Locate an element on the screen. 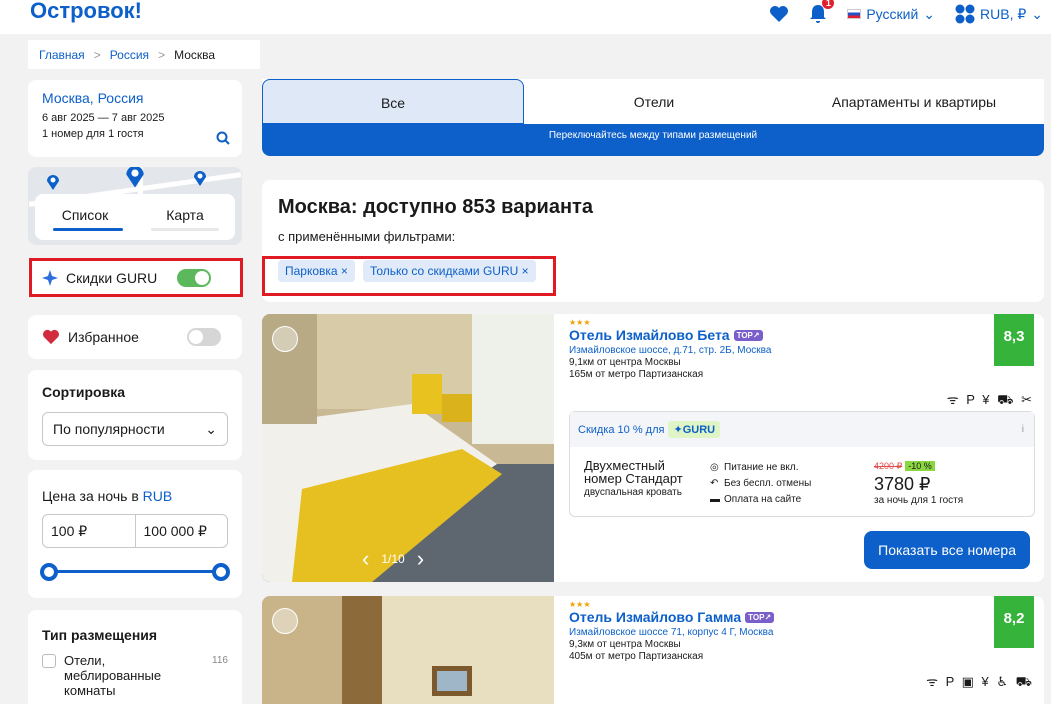 The width and height of the screenshot is (1051, 704). breadcrumb: Главная > Россия > Москва is located at coordinates (144, 54).